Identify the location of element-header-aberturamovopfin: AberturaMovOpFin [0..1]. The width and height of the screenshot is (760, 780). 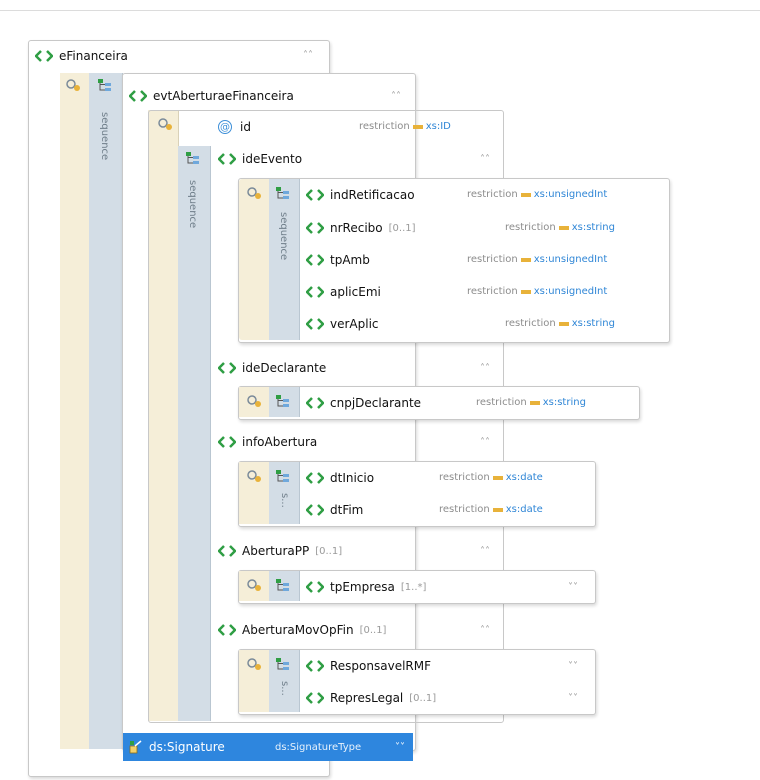
(302, 630).